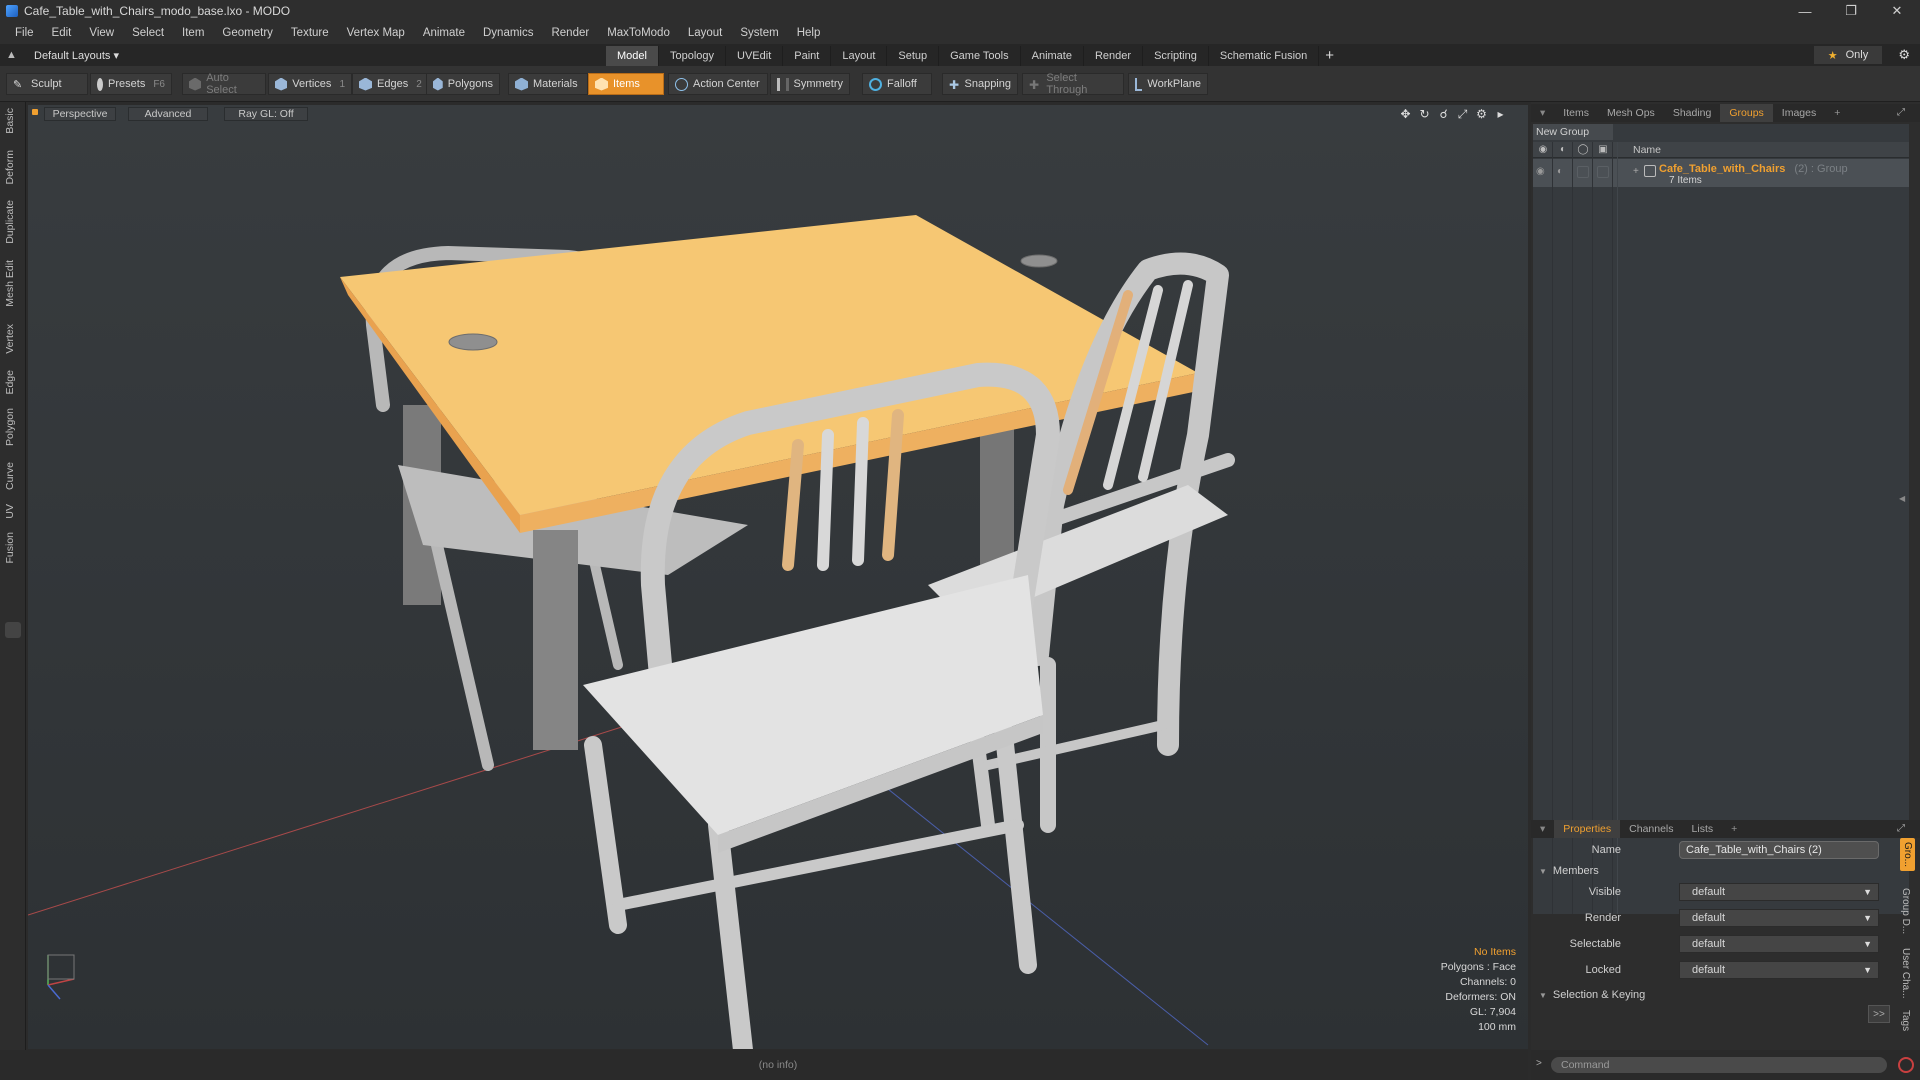 The image size is (1920, 1080). Describe the element at coordinates (24, 33) in the screenshot. I see `menu-file: File` at that location.